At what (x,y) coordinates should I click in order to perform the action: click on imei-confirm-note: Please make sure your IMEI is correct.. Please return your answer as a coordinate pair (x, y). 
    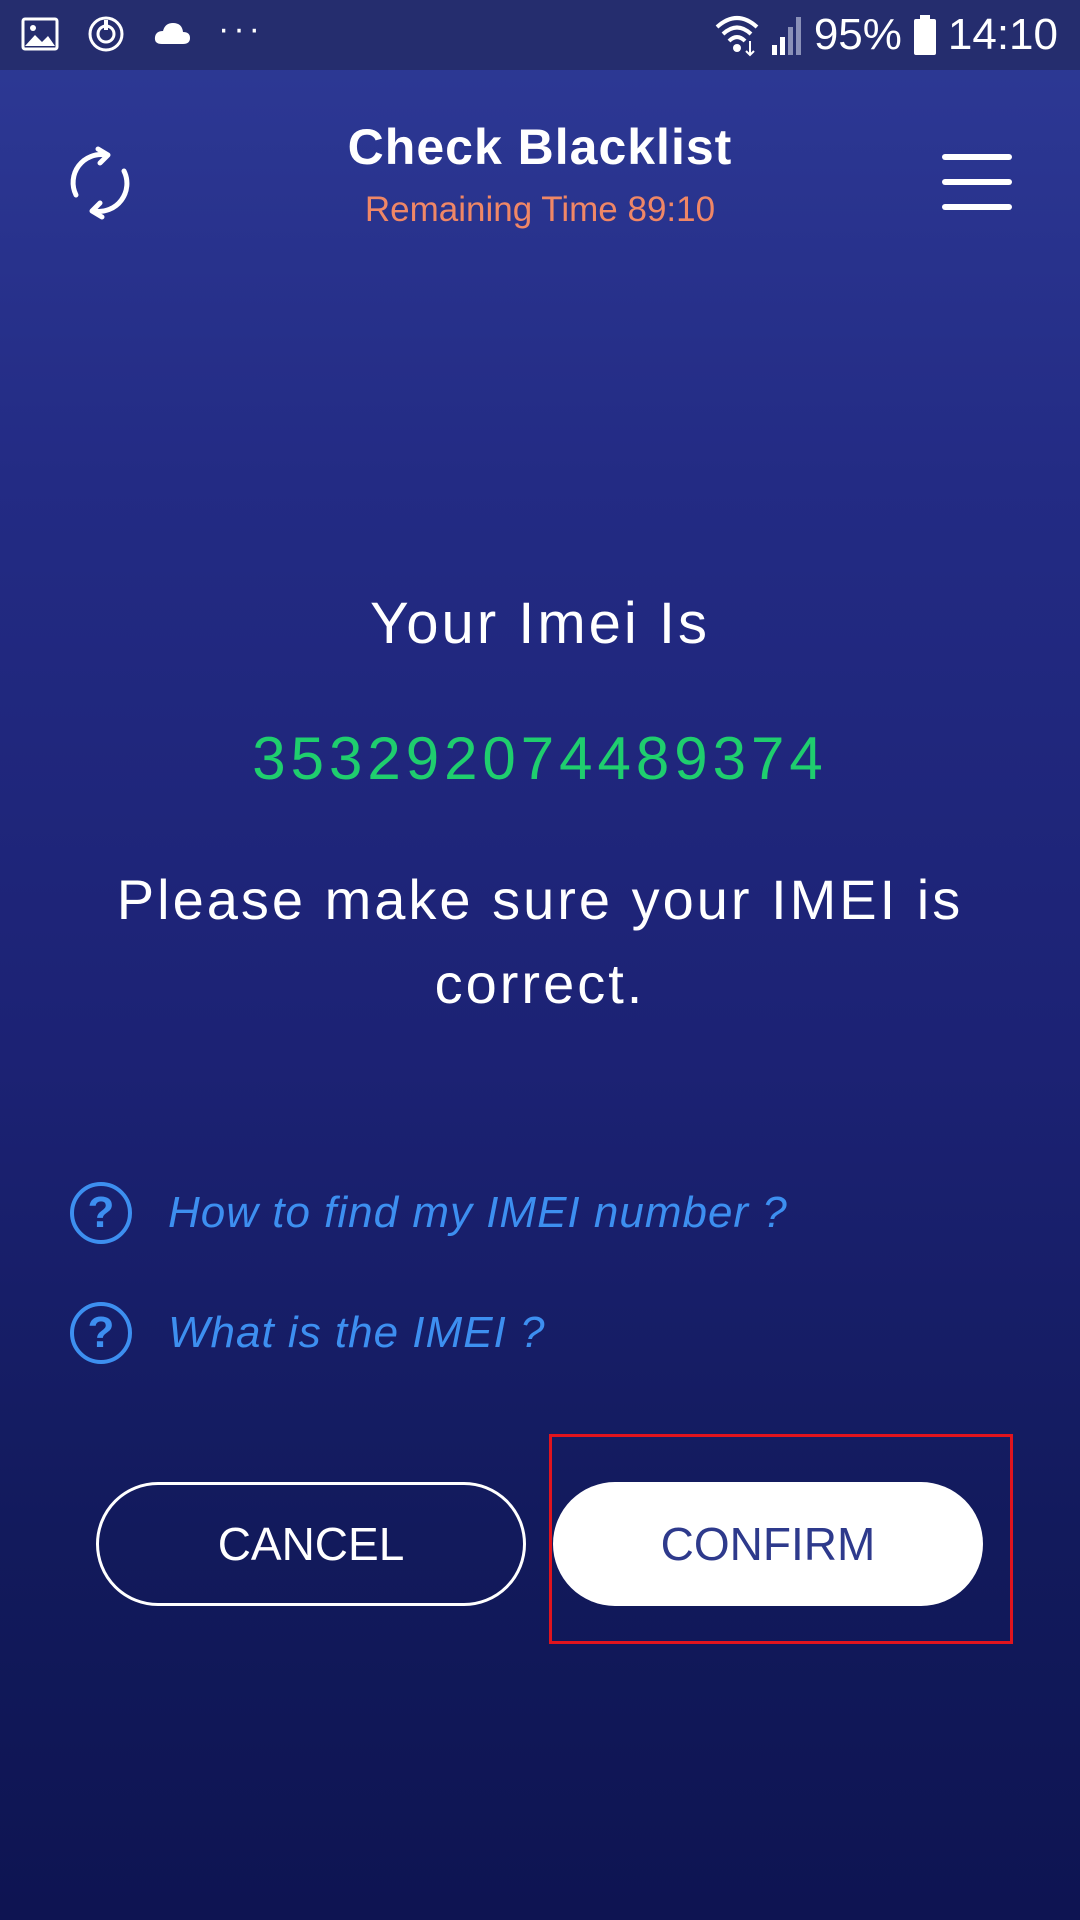
    Looking at the image, I should click on (540, 941).